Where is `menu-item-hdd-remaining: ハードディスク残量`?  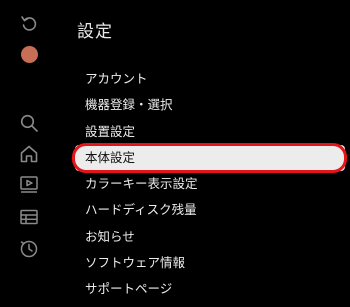 menu-item-hdd-remaining: ハードディスク残量 is located at coordinates (211, 210).